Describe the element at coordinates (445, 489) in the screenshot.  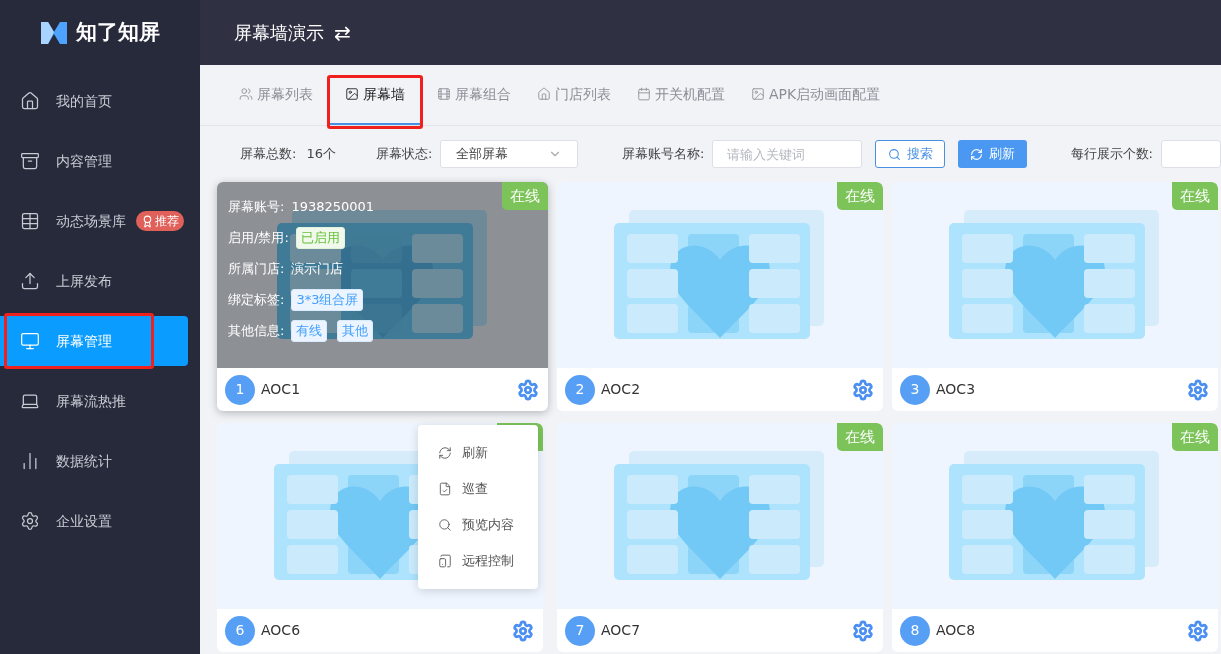
I see `file-check-icon` at that location.